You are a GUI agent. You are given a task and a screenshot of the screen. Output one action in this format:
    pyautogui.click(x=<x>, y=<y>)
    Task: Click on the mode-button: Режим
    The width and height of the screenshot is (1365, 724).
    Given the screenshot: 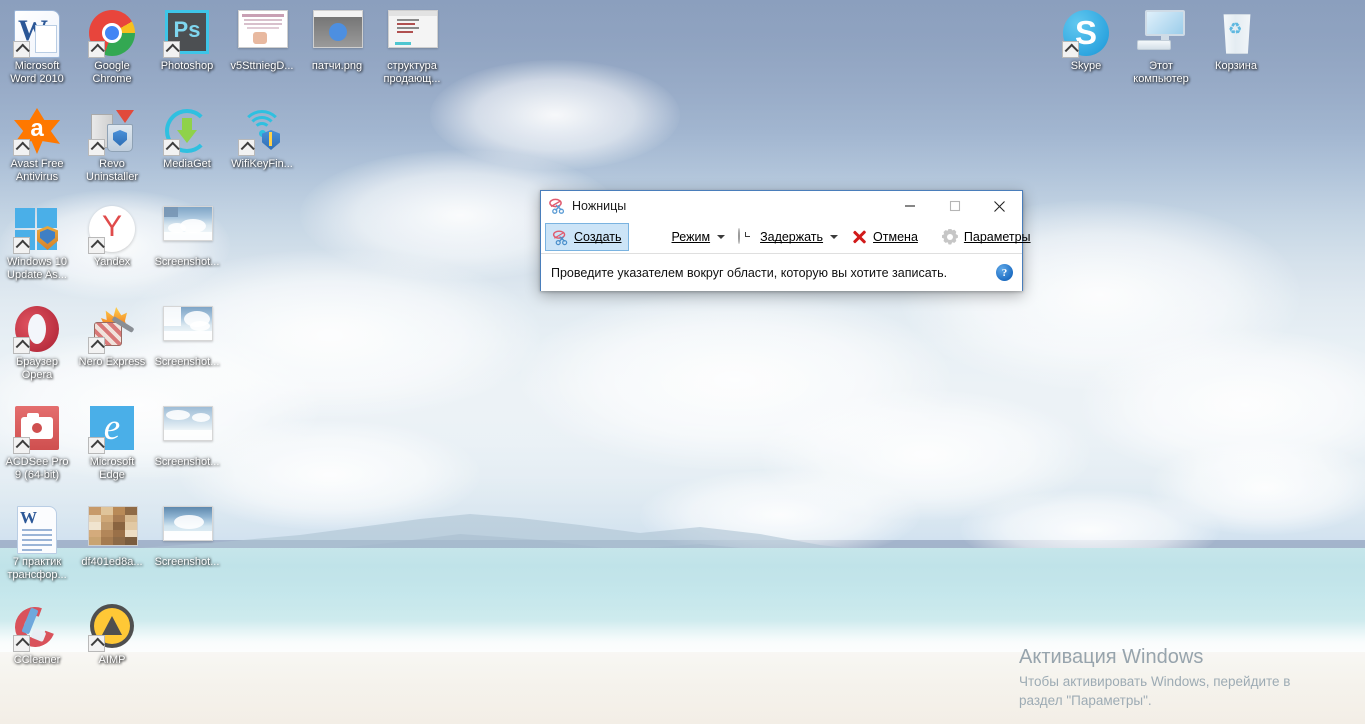 What is the action you would take?
    pyautogui.click(x=680, y=237)
    